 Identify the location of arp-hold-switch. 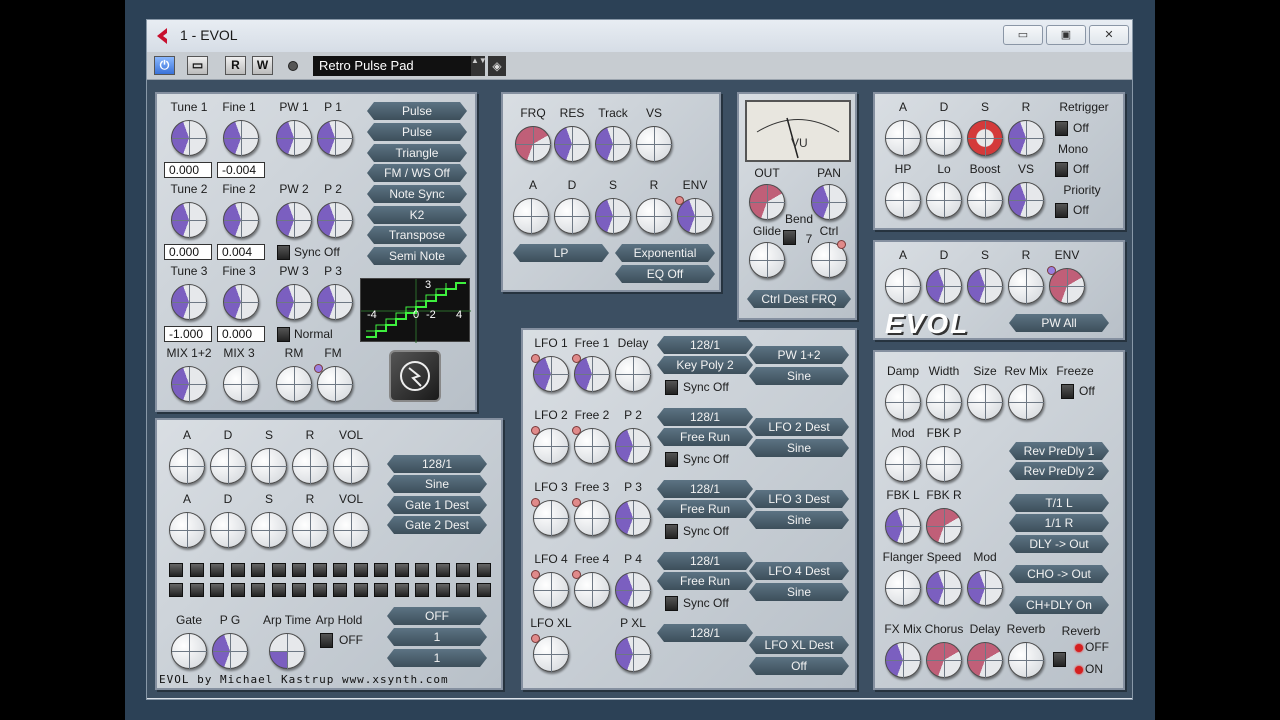
(326, 640).